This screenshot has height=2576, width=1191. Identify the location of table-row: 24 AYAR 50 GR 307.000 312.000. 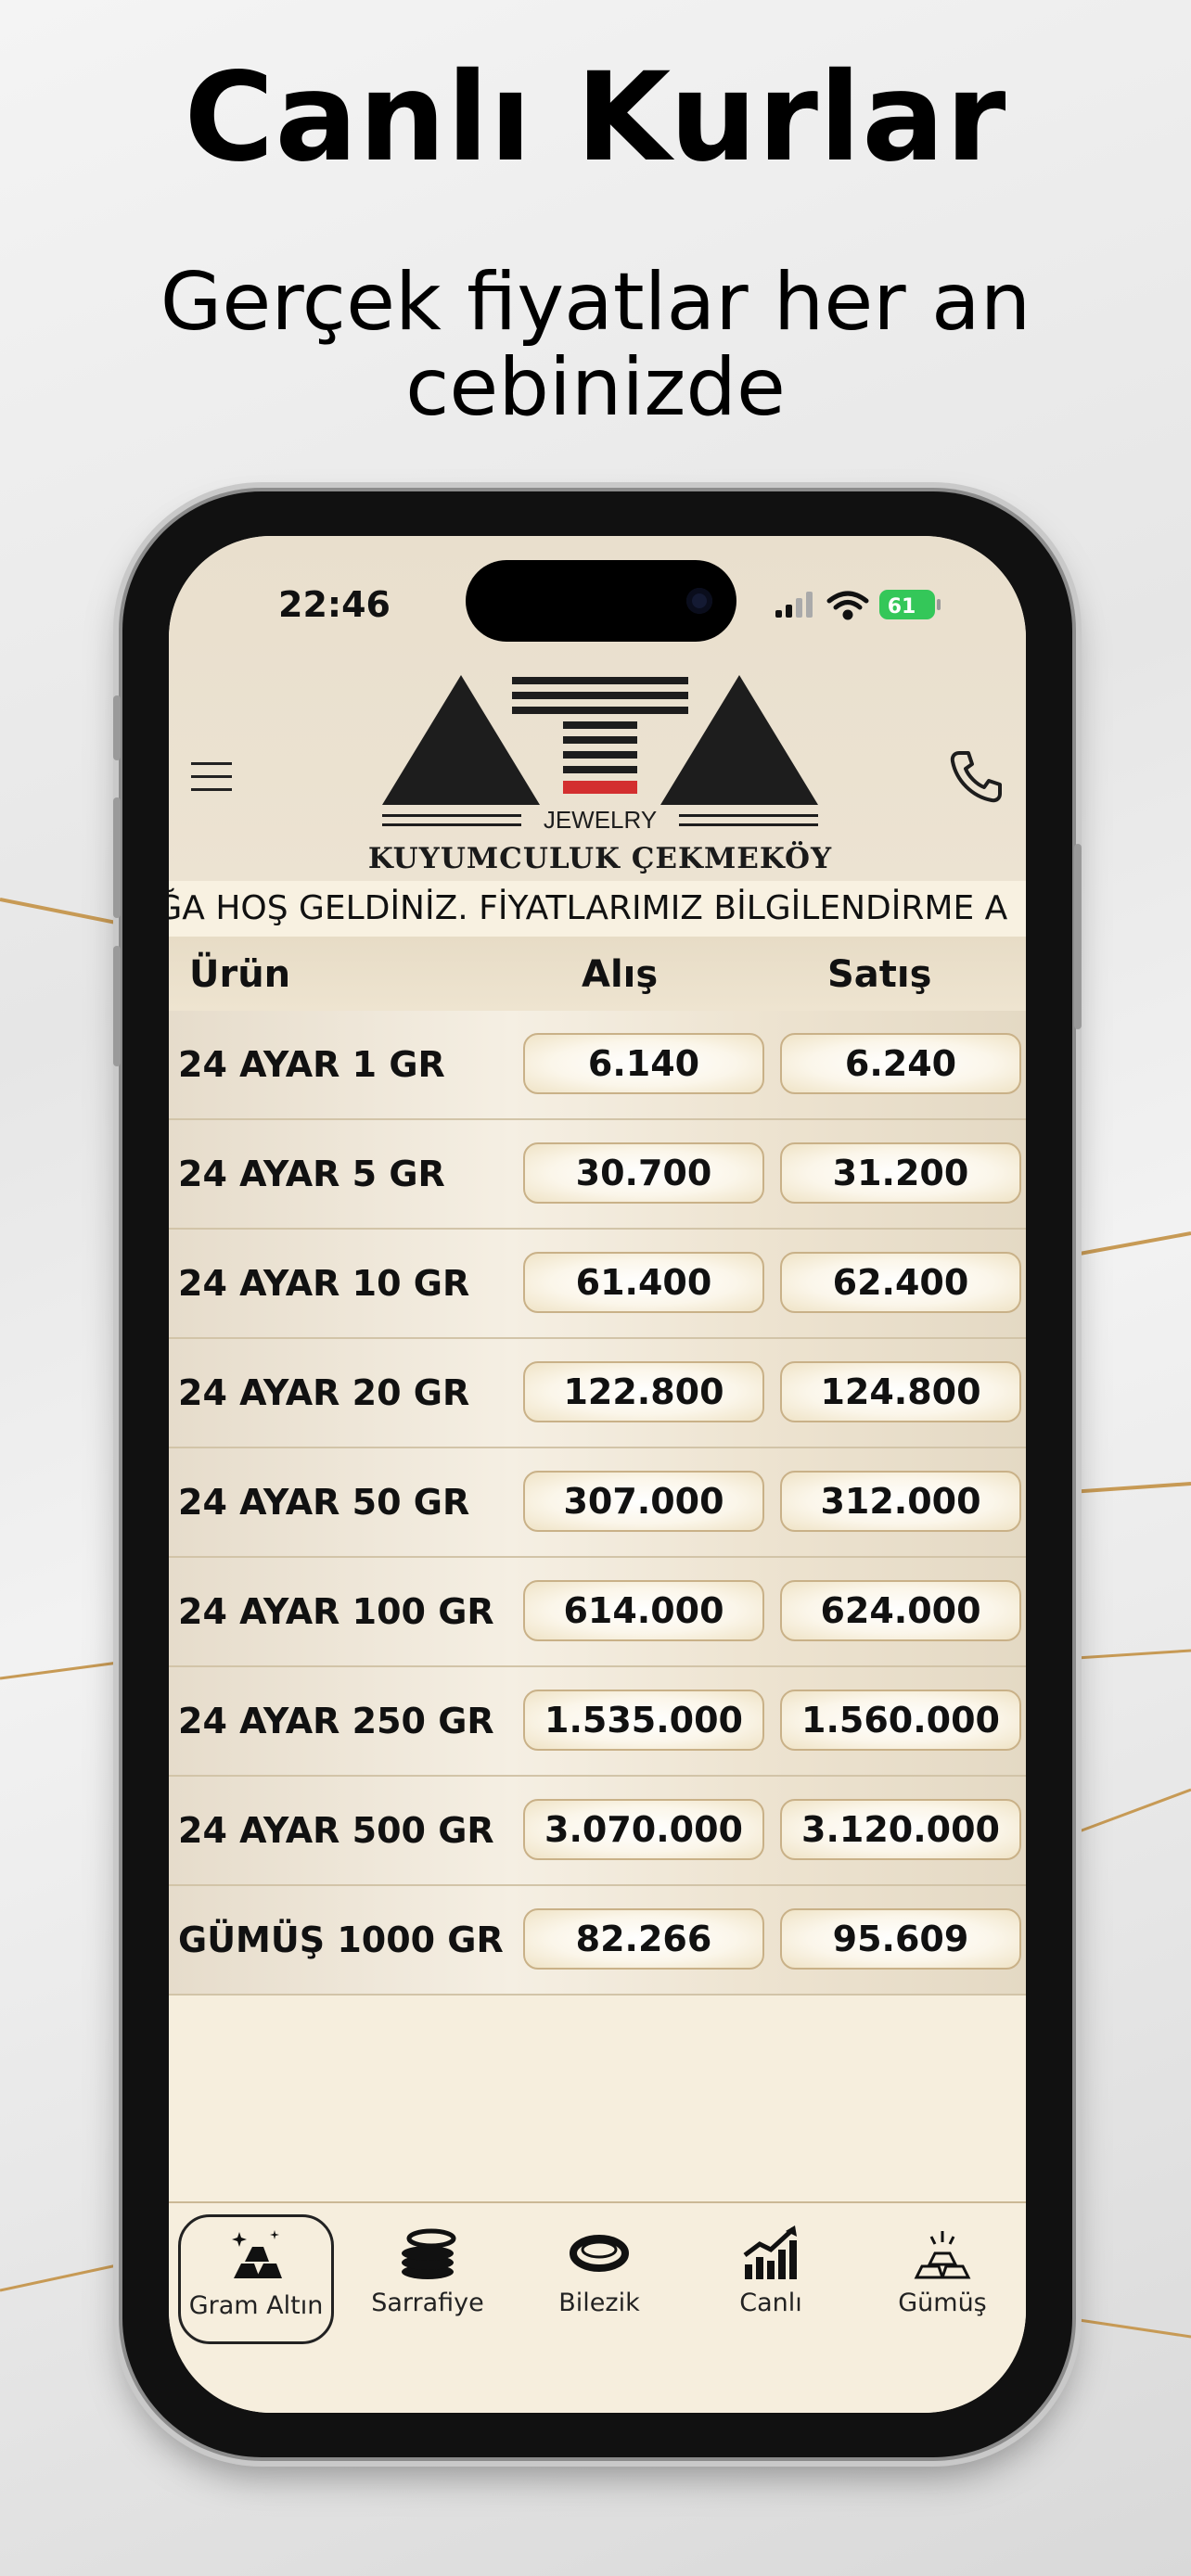
(597, 1503).